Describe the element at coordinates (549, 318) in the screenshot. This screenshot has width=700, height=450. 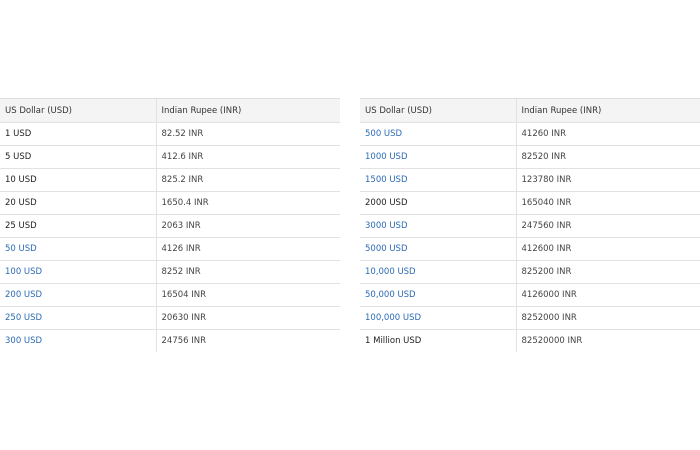
I see `inr-amount-text: 8252000 INR` at that location.